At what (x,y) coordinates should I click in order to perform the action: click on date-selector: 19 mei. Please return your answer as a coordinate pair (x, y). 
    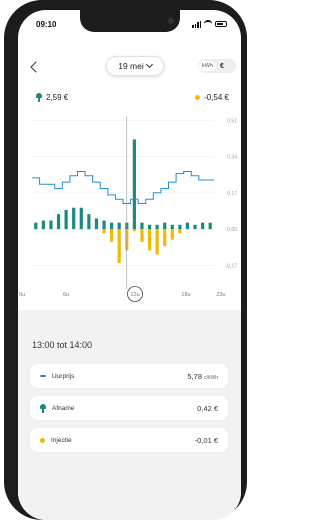
    Looking at the image, I should click on (135, 66).